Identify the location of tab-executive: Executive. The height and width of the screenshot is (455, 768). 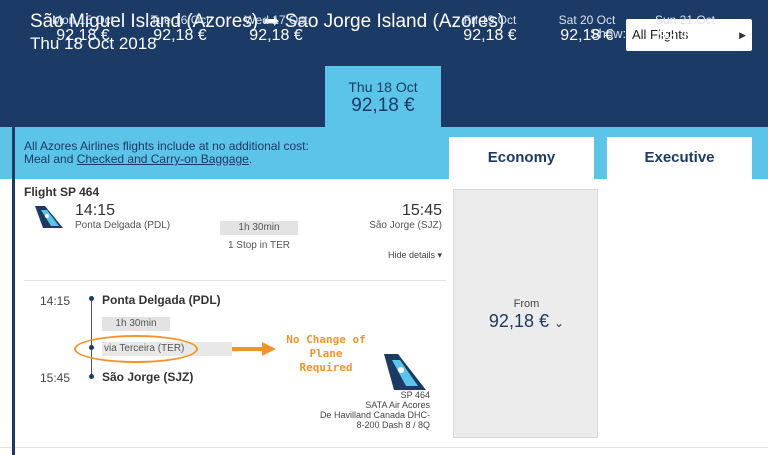
(679, 158).